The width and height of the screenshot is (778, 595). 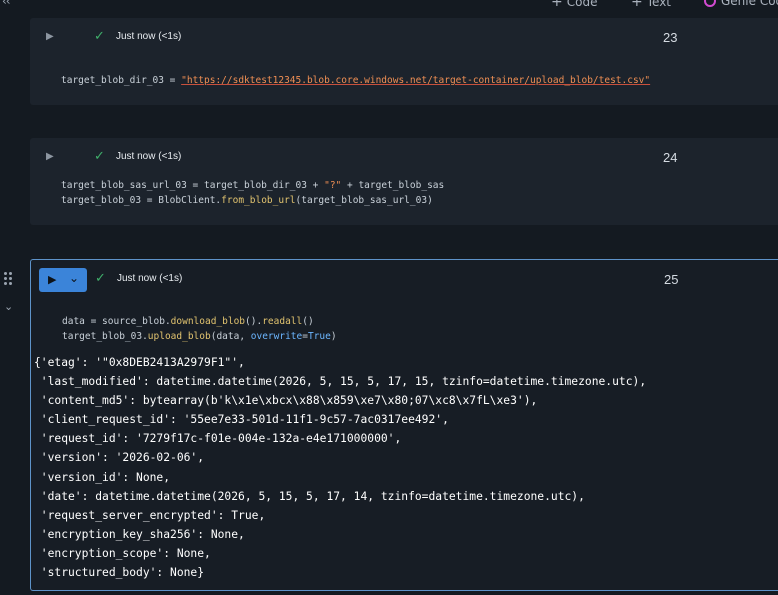 I want to click on code-token: ), so click(x=333, y=336).